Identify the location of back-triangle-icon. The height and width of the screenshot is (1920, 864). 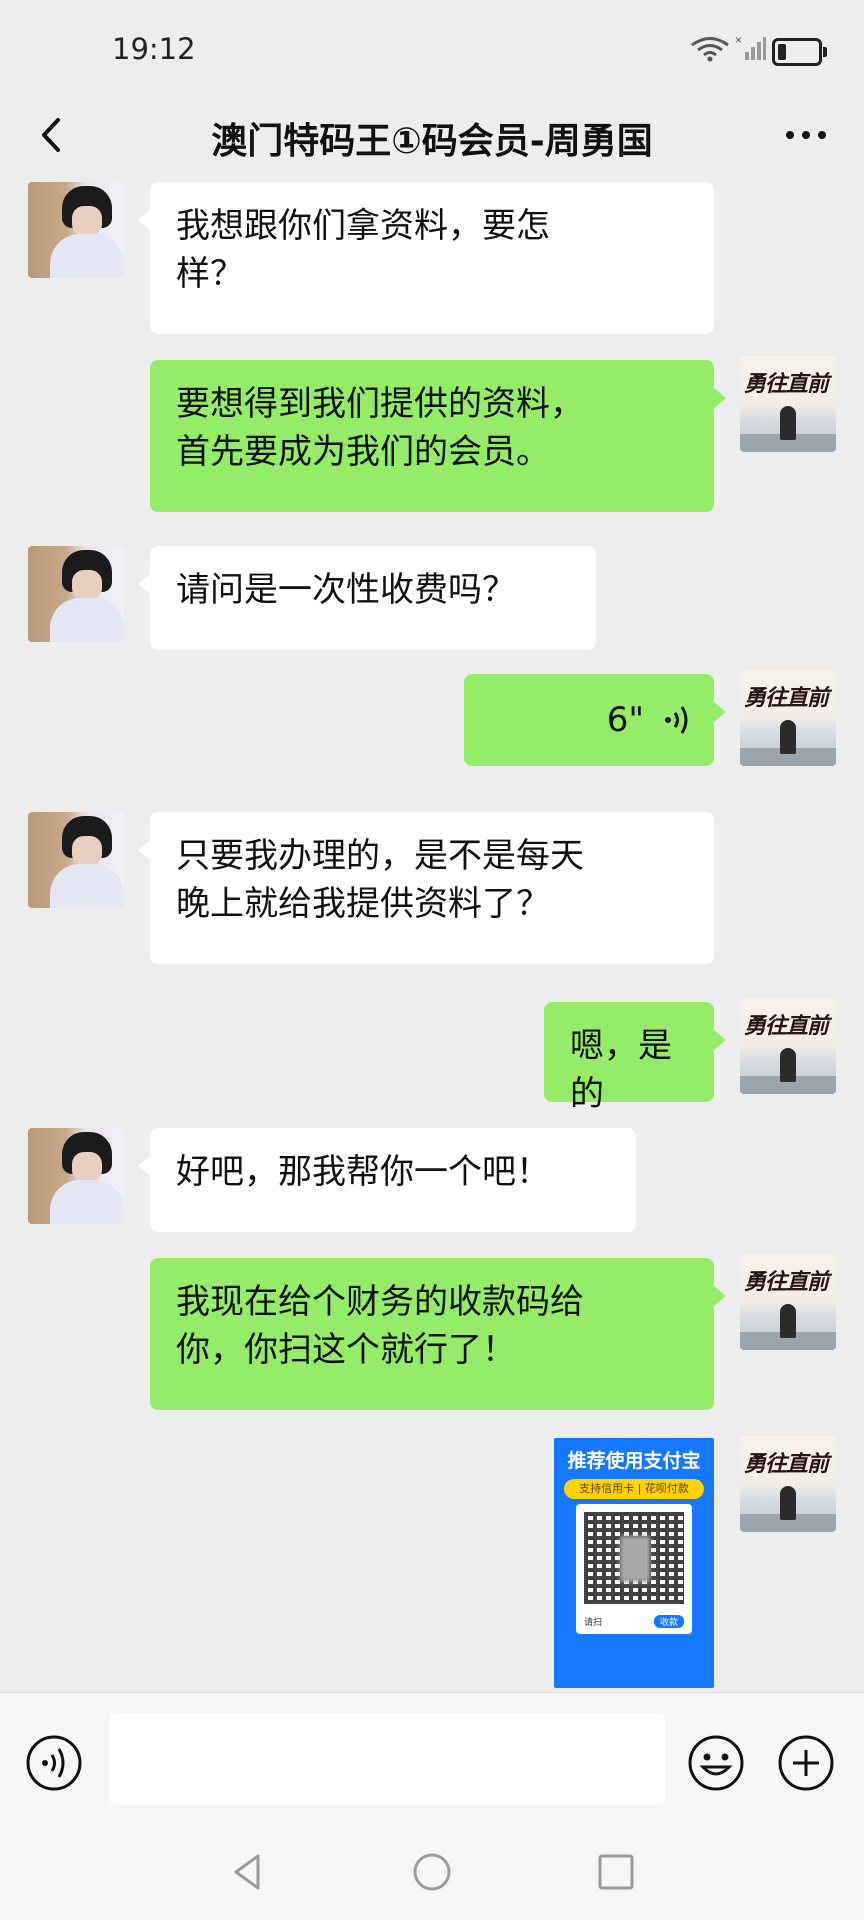
(248, 1872).